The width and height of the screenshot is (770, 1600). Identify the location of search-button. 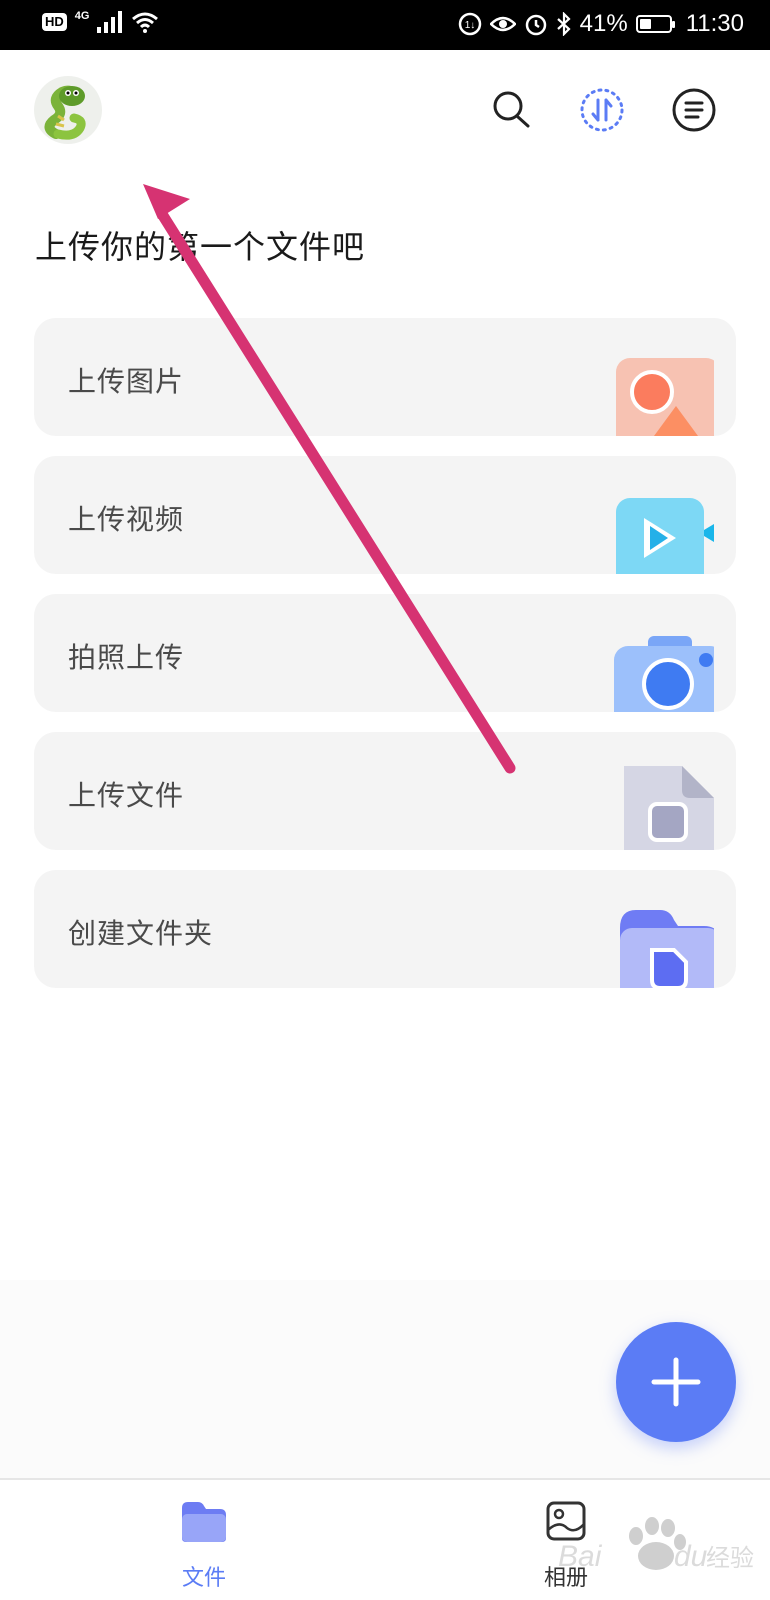
(512, 110).